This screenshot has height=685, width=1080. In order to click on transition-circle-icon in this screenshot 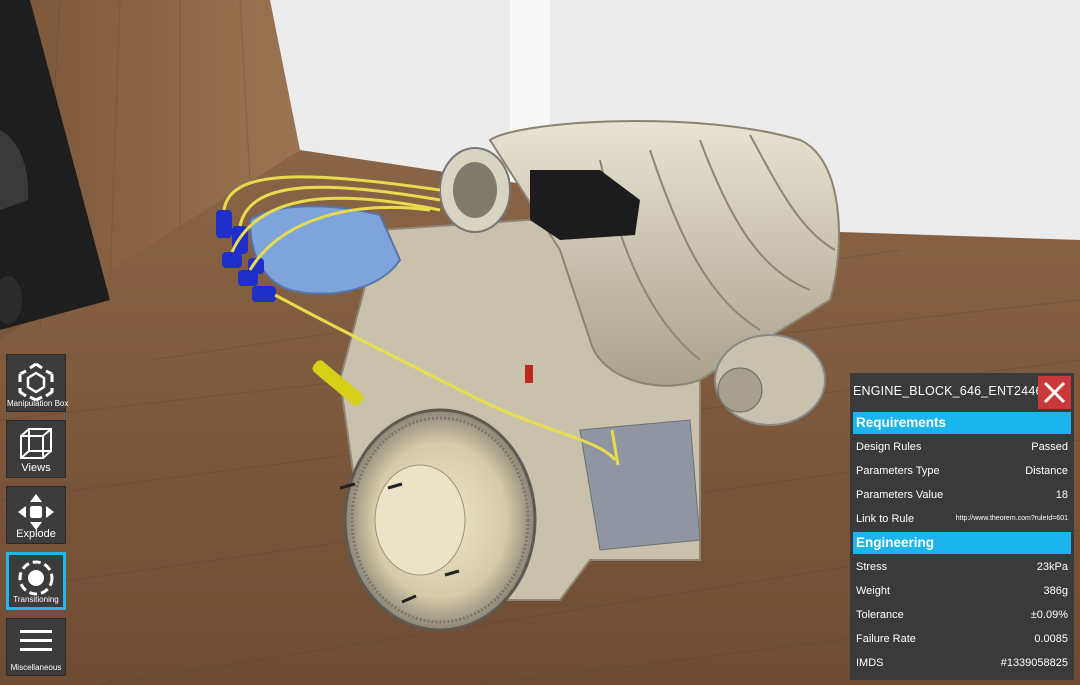, I will do `click(36, 578)`.